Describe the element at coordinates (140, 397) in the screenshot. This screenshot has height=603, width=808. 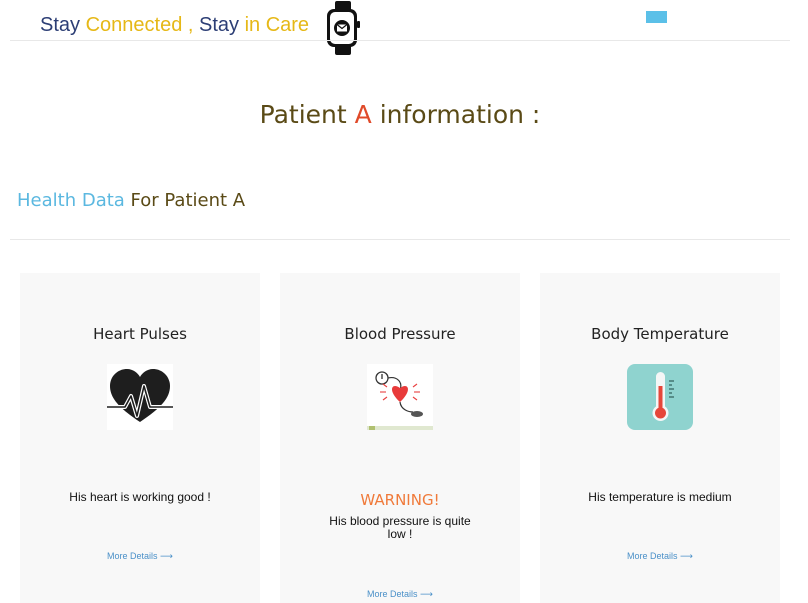
I see `heart-pulse-icon` at that location.